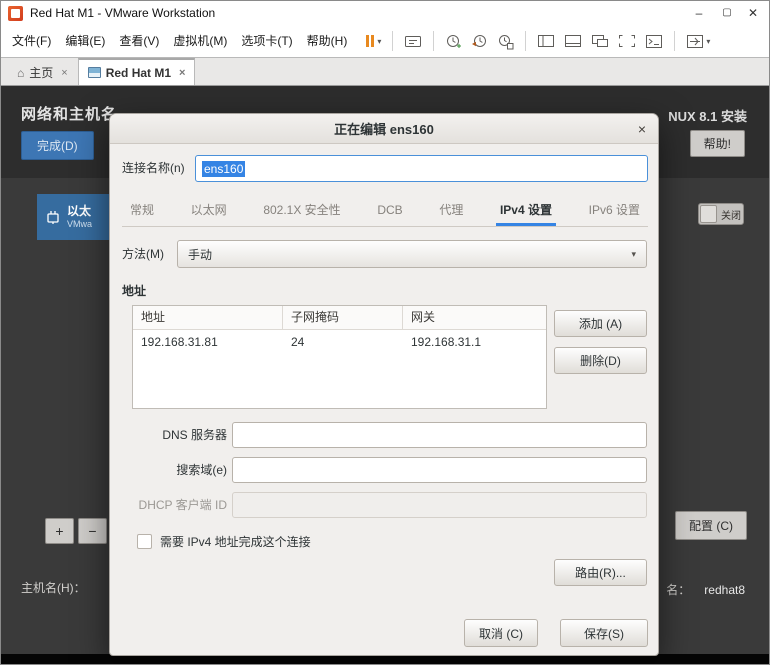 The image size is (770, 665). Describe the element at coordinates (525, 211) in the screenshot. I see `tab-ipv4-settings: IPv4 设置` at that location.